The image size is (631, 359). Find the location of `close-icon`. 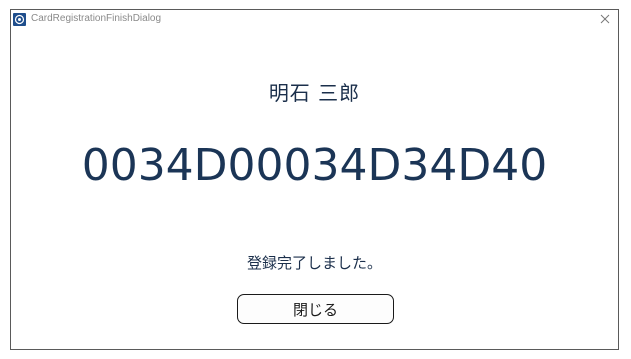

close-icon is located at coordinates (605, 19).